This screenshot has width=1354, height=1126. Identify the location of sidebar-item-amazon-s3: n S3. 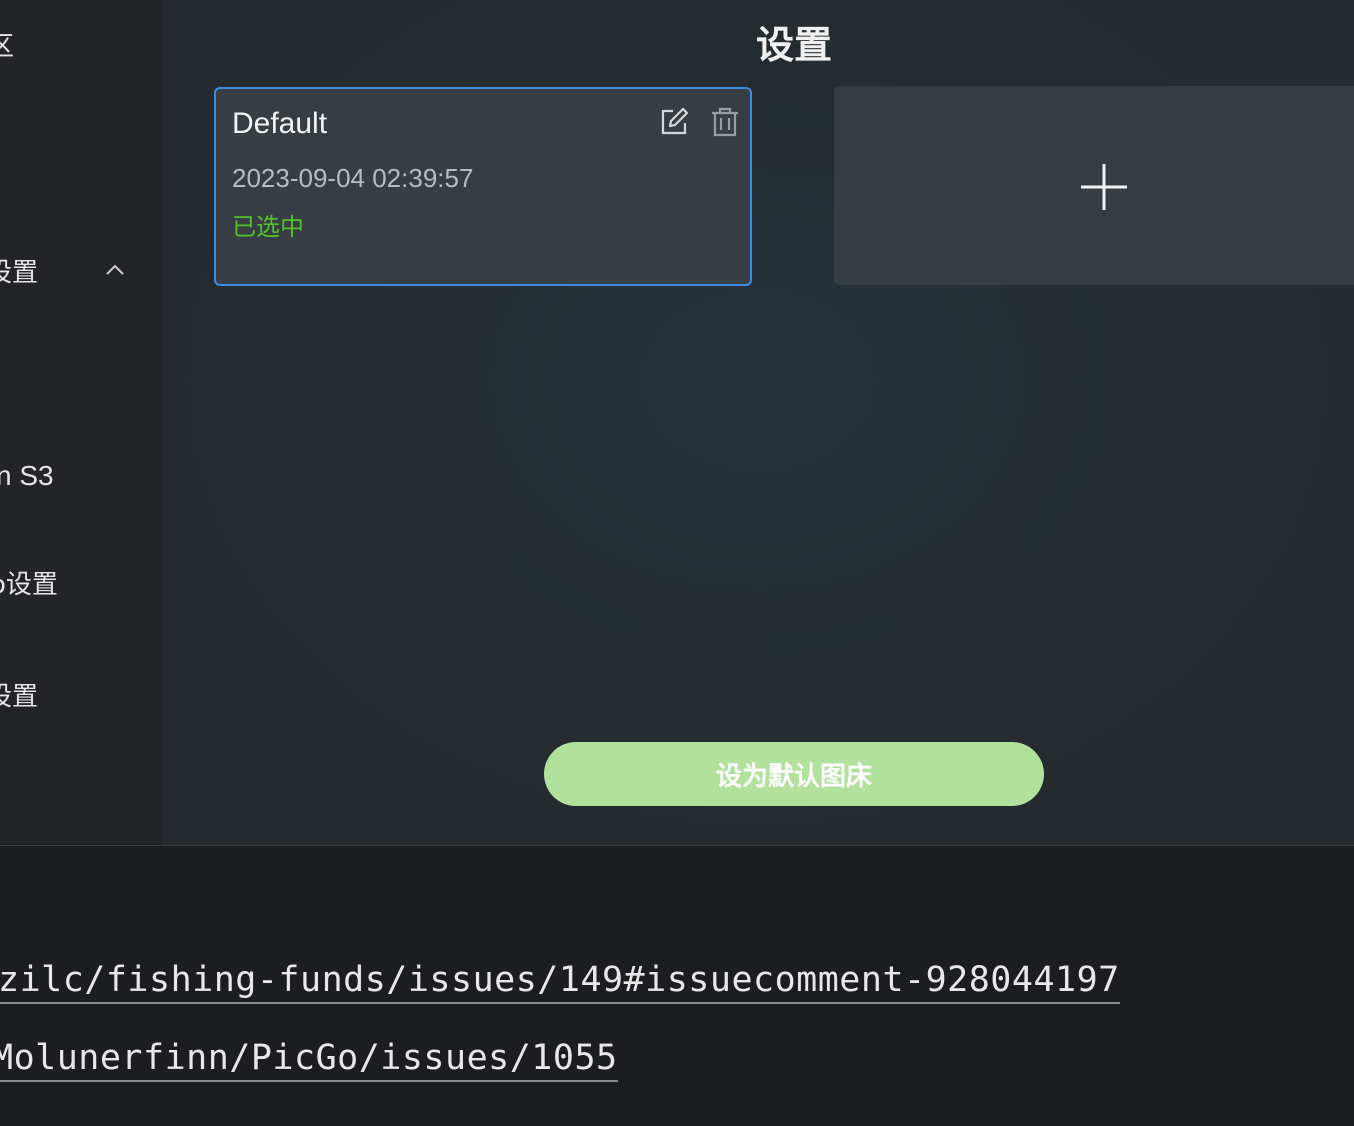
(81, 476).